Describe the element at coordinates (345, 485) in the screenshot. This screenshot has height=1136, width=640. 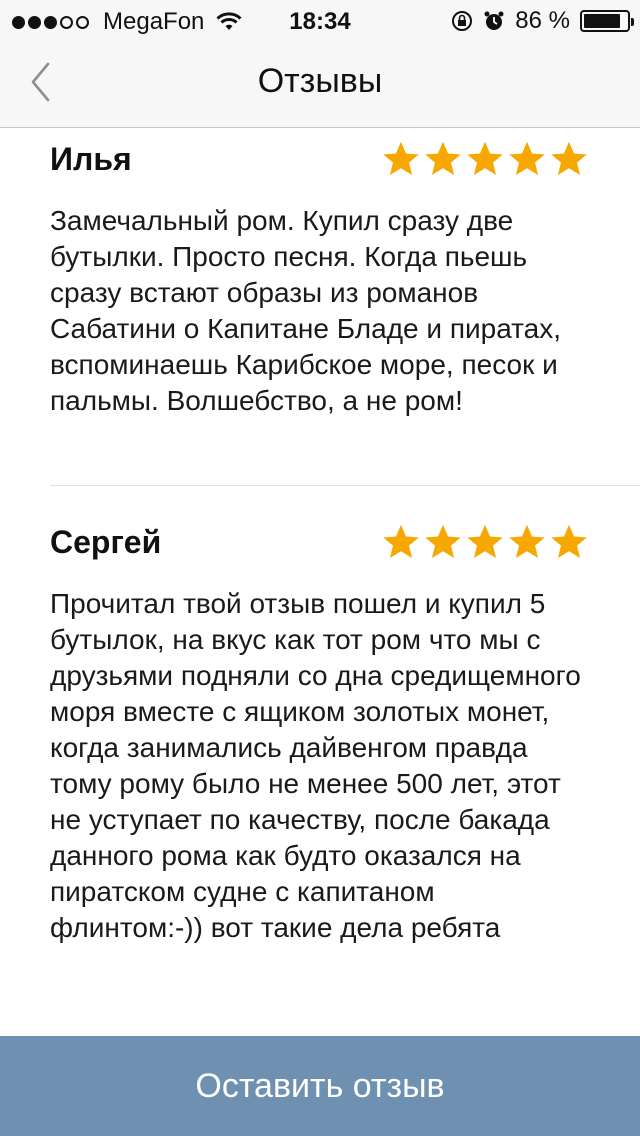
I see `review-divider` at that location.